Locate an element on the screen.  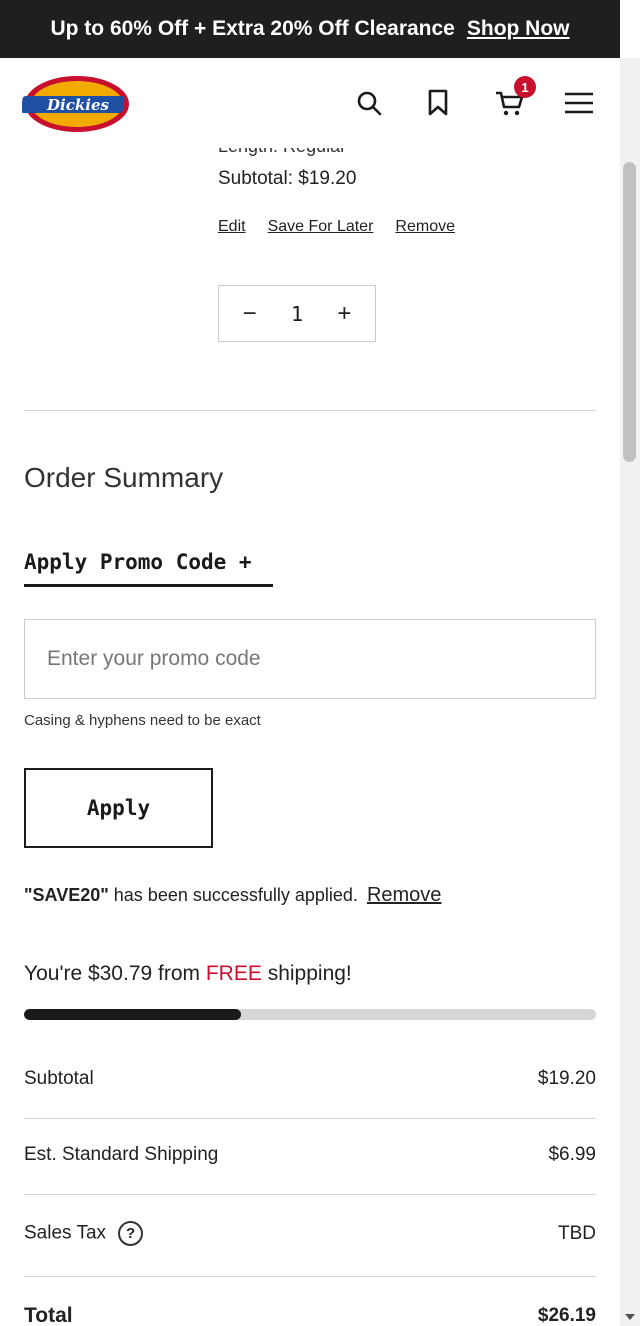
quantity-stepper: − 1 + is located at coordinates (297, 313).